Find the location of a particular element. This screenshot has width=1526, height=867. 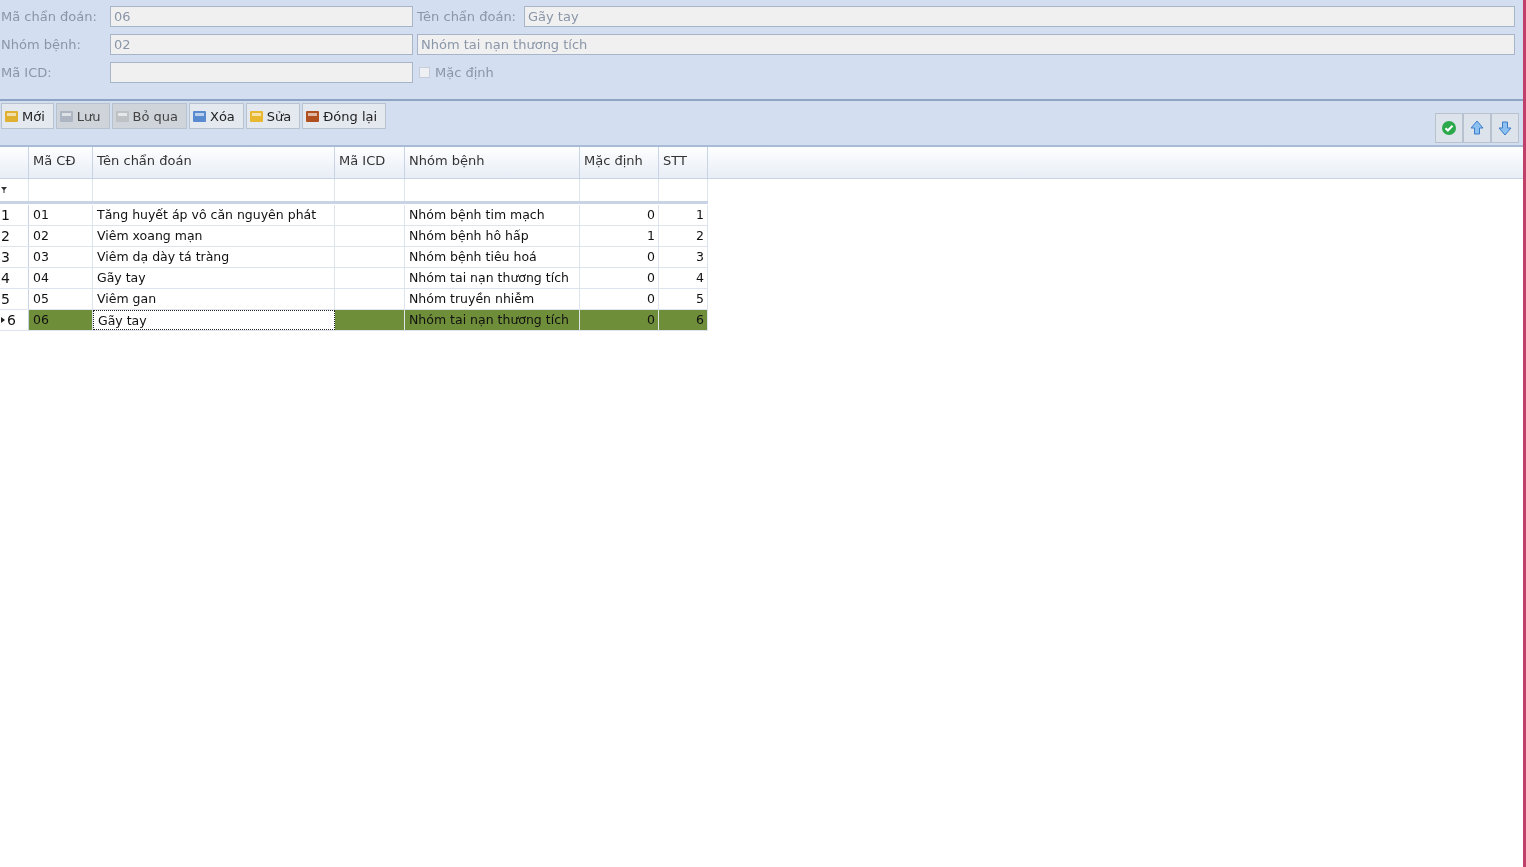

arrow-up-icon is located at coordinates (1477, 128).